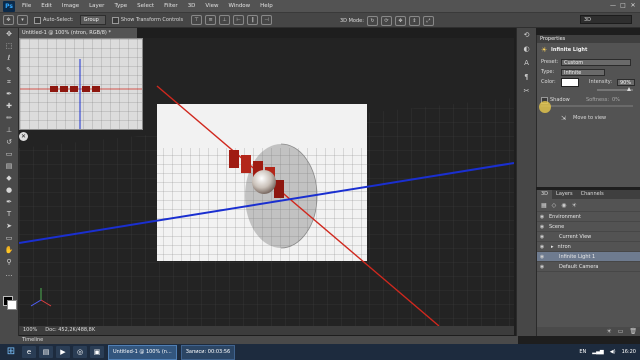 The height and width of the screenshot is (360, 640). What do you see at coordinates (120, 6) in the screenshot?
I see `menu-type: Type` at bounding box center [120, 6].